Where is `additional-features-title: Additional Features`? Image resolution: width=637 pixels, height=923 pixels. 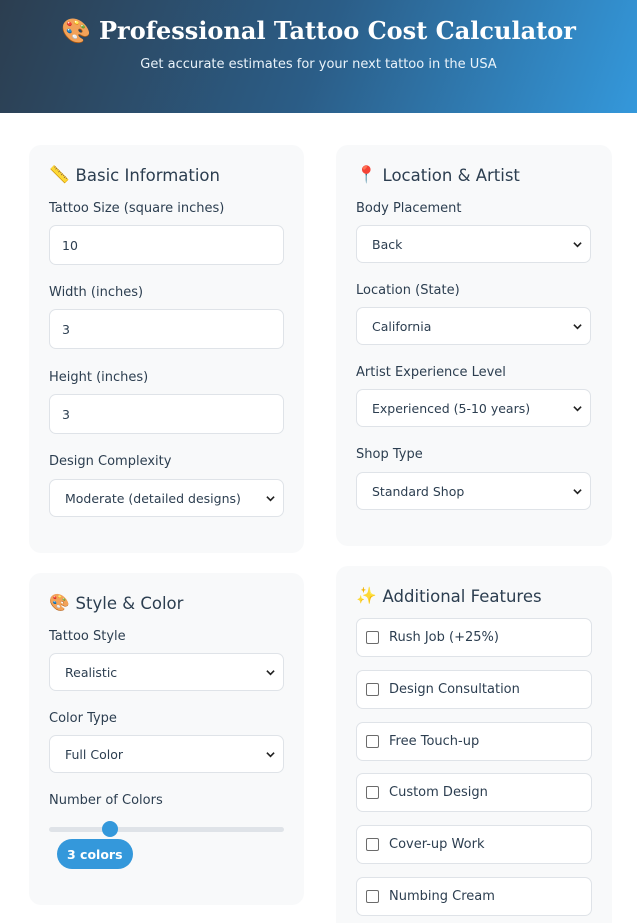 additional-features-title: Additional Features is located at coordinates (462, 596).